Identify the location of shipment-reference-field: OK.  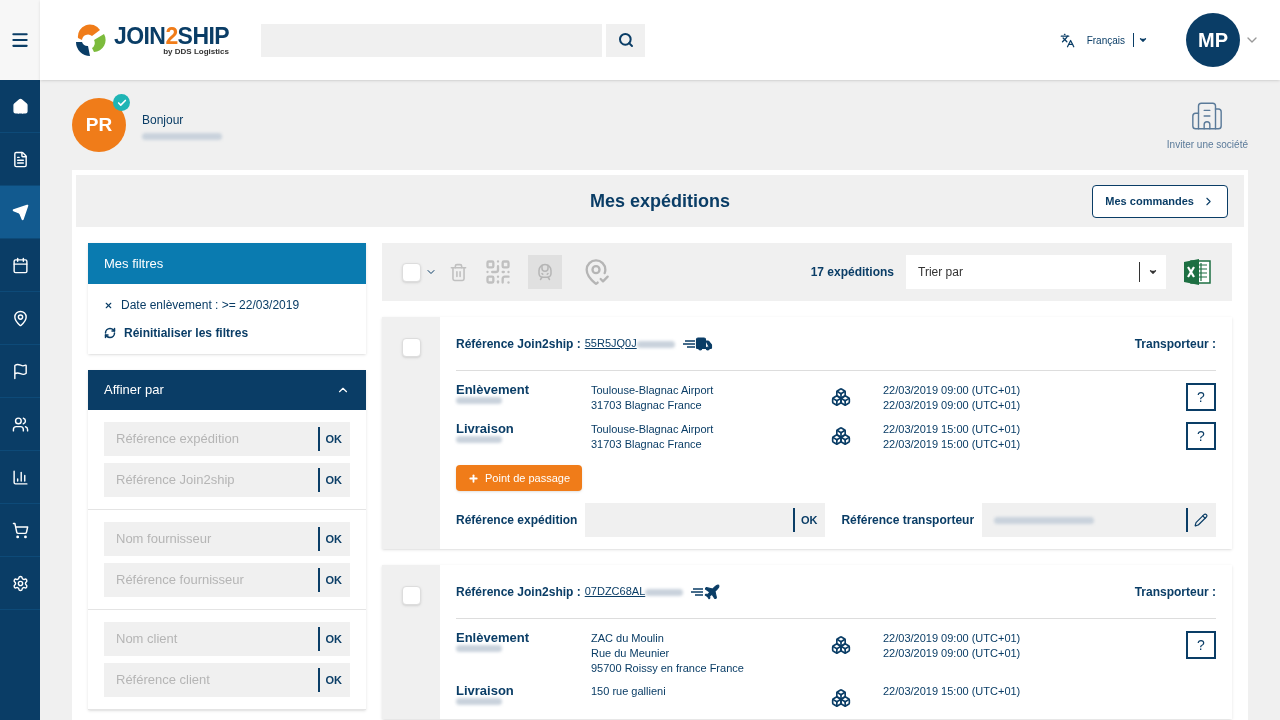
(705, 520).